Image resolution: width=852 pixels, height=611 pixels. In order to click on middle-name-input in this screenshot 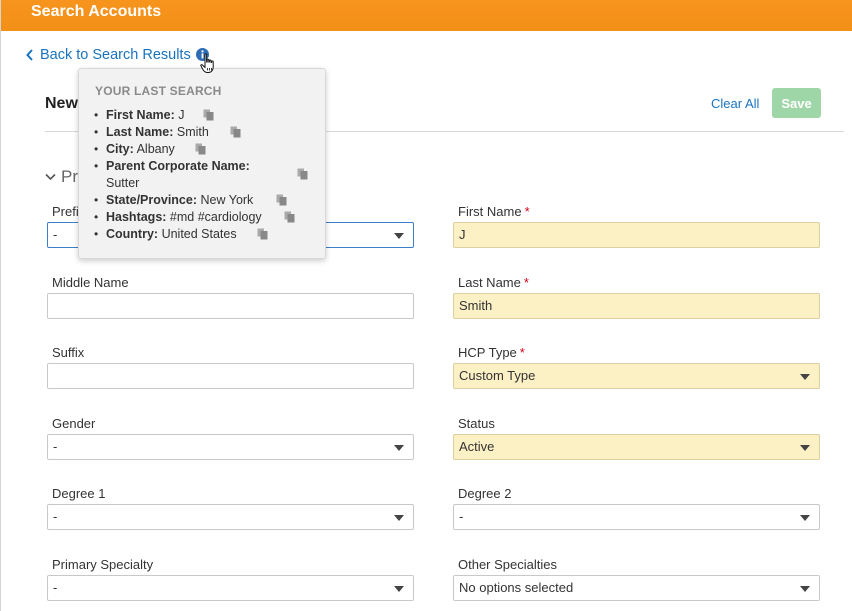, I will do `click(230, 306)`.